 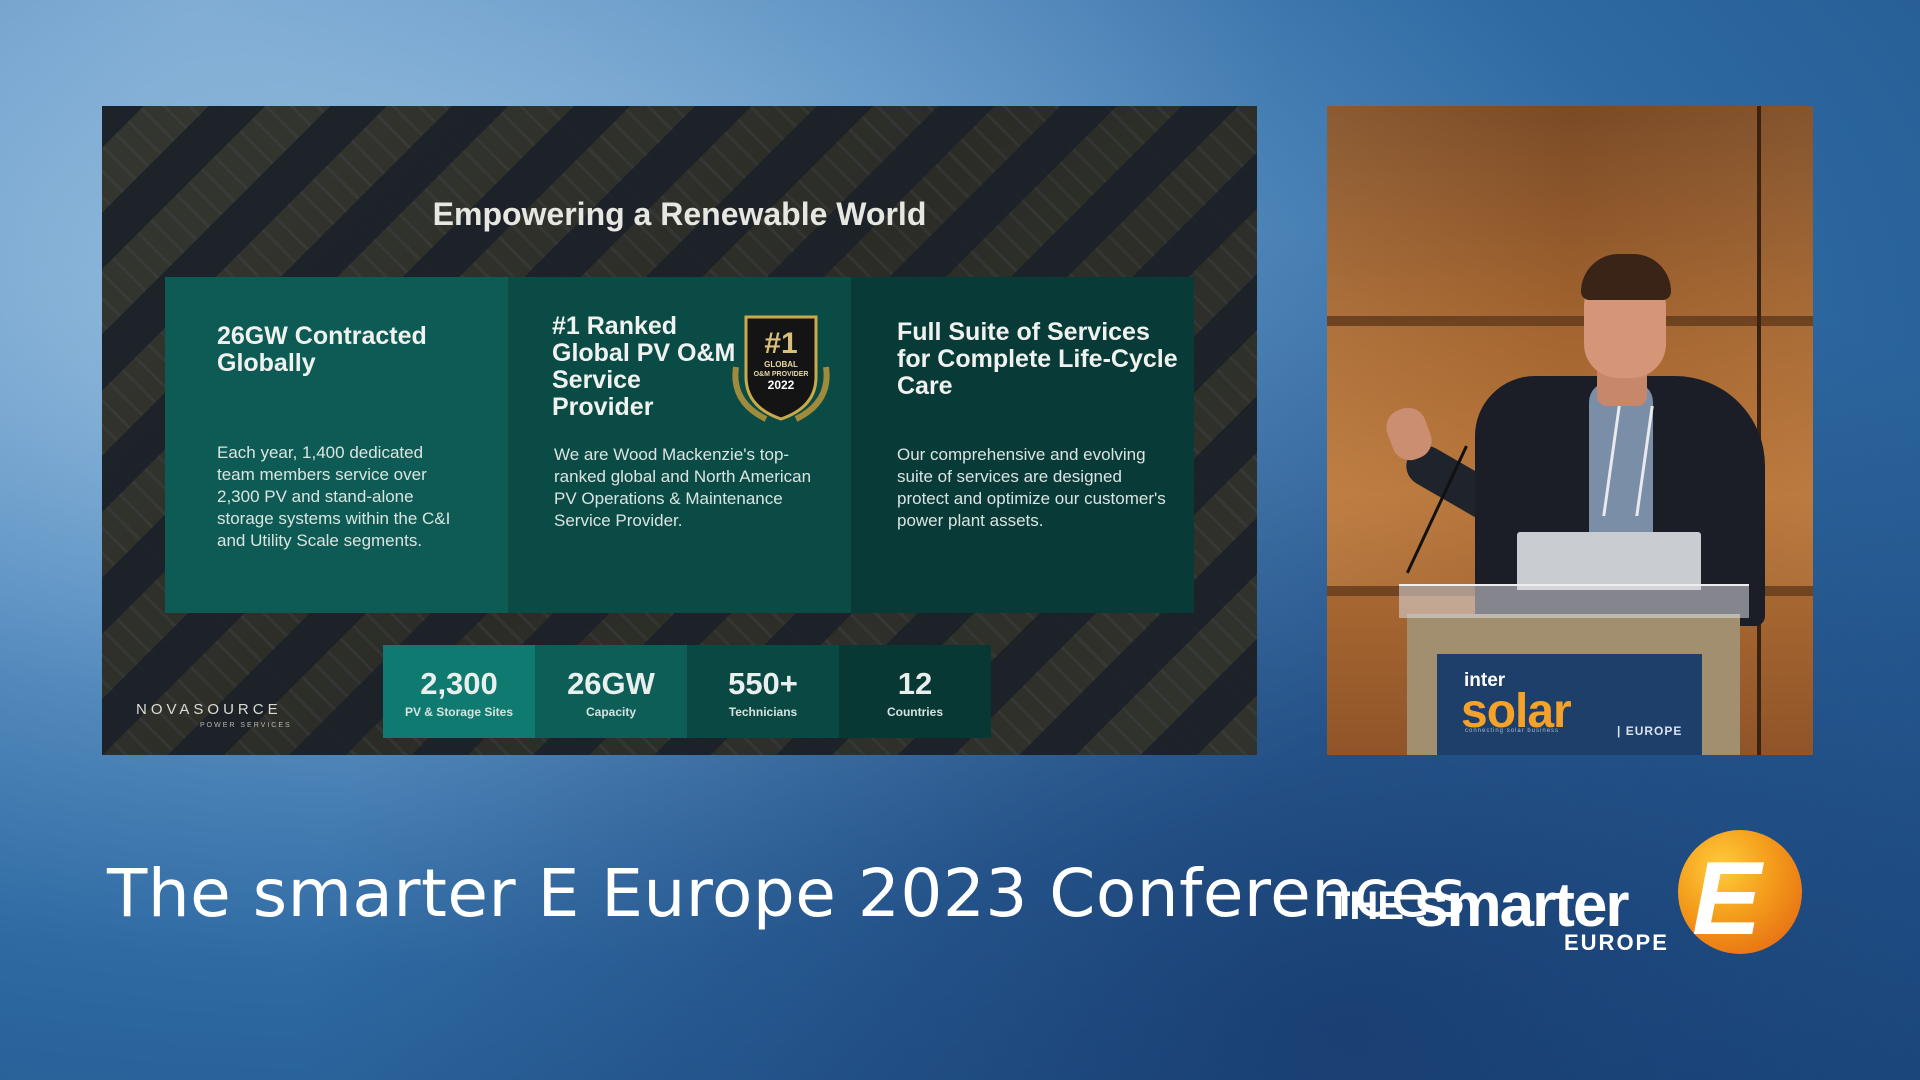 I want to click on stat-label: Capacity, so click(x=611, y=712).